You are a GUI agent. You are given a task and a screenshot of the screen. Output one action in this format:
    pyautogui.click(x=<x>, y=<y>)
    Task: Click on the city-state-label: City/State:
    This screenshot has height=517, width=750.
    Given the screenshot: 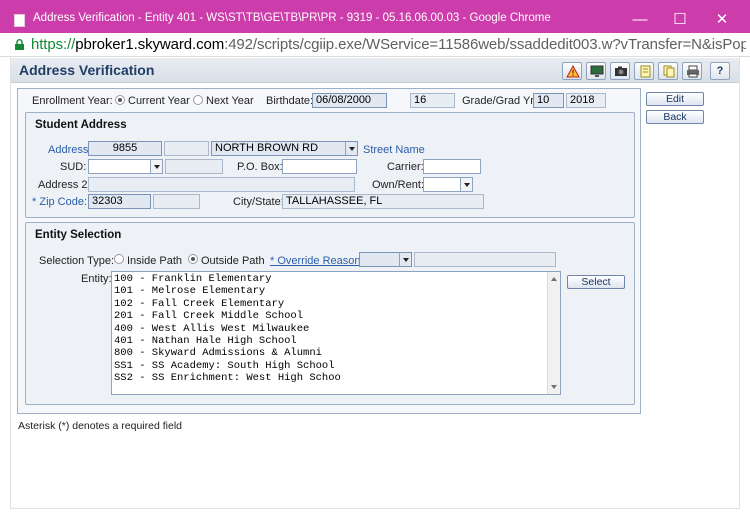 What is the action you would take?
    pyautogui.click(x=258, y=202)
    